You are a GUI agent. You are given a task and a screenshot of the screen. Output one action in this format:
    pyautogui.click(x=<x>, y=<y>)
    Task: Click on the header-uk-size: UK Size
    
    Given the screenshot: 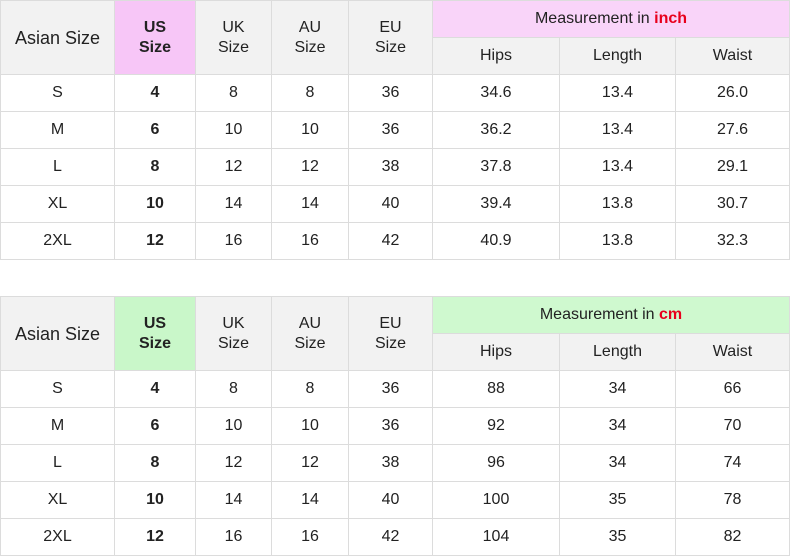 What is the action you would take?
    pyautogui.click(x=233, y=37)
    